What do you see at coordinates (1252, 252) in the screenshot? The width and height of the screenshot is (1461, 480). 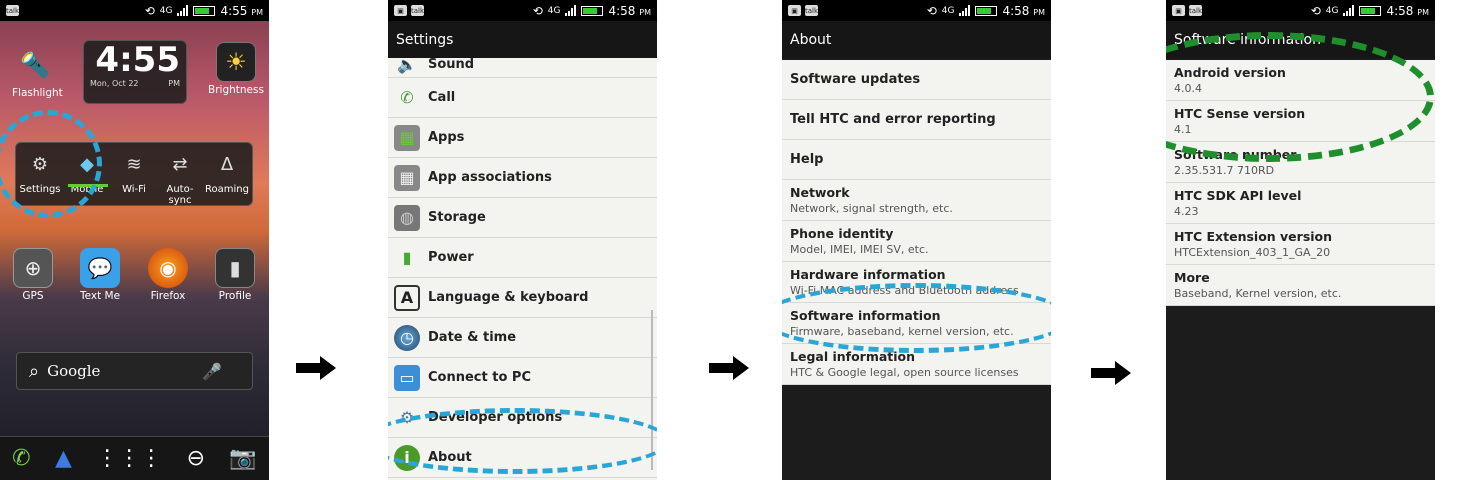 I see `info-item-value: HTCExtension_403_1_GA_20` at bounding box center [1252, 252].